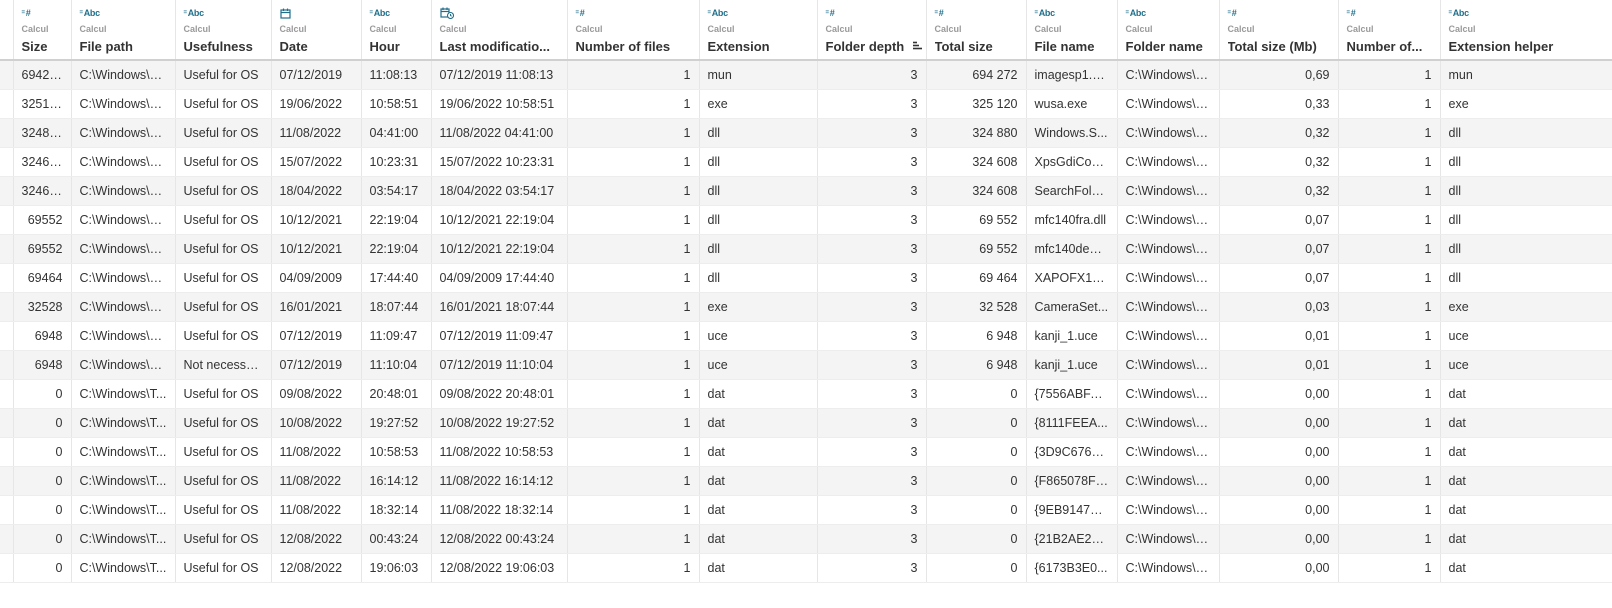 The image size is (1612, 608). What do you see at coordinates (1279, 452) in the screenshot?
I see `cell-mb: 0,00` at bounding box center [1279, 452].